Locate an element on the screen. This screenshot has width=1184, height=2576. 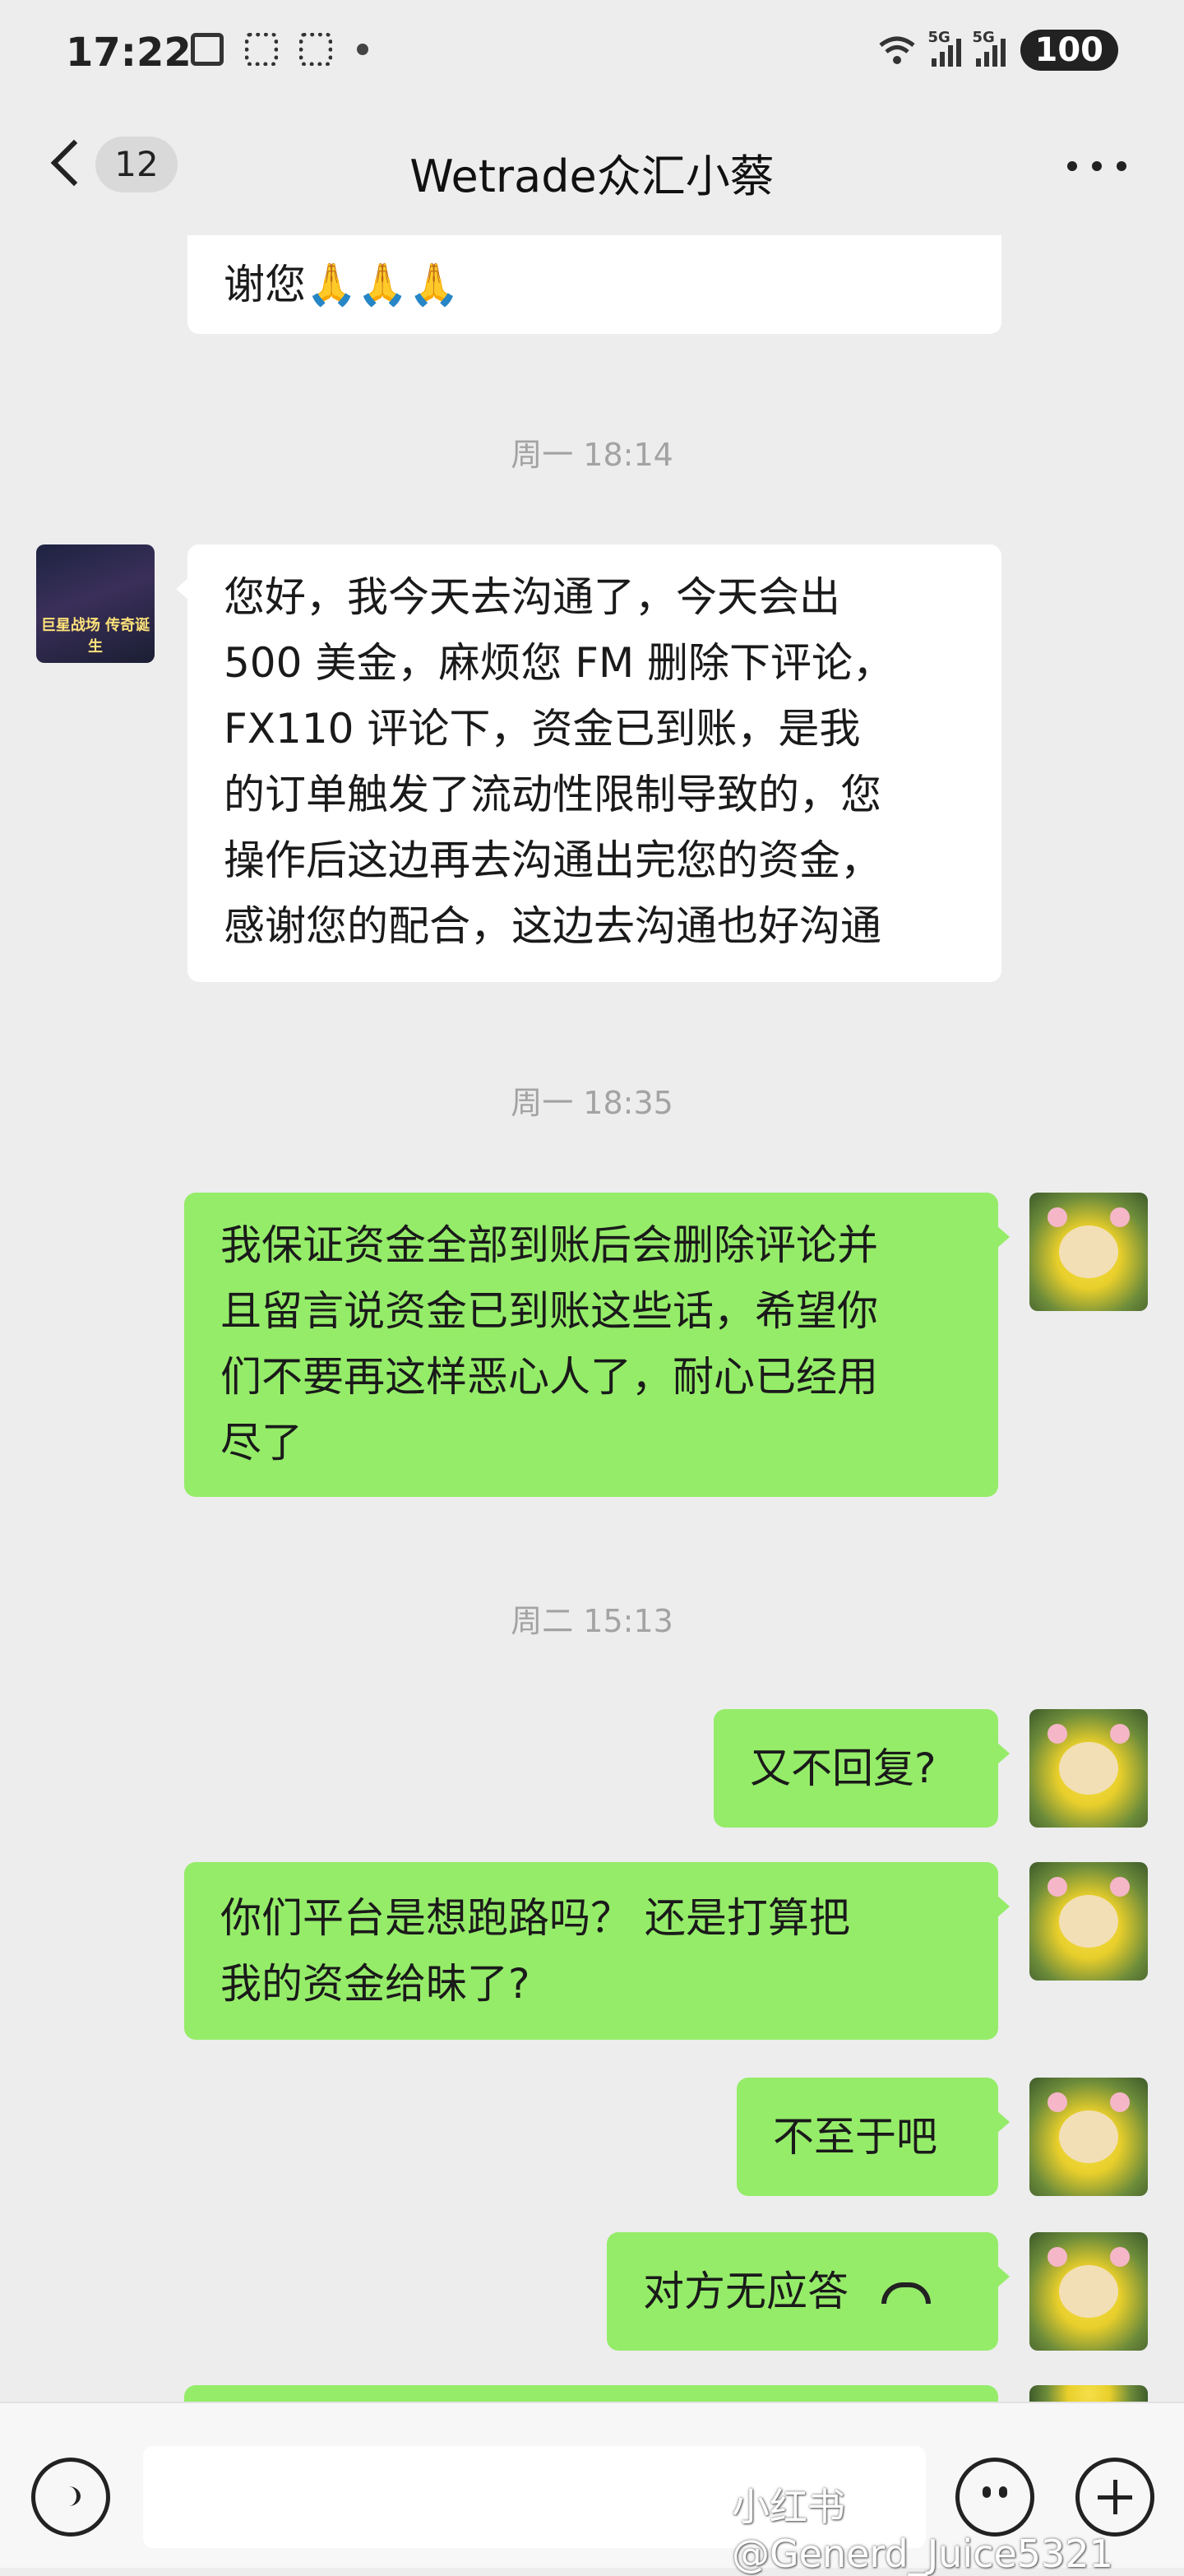
timestamp: 周一 18:14 is located at coordinates (592, 455).